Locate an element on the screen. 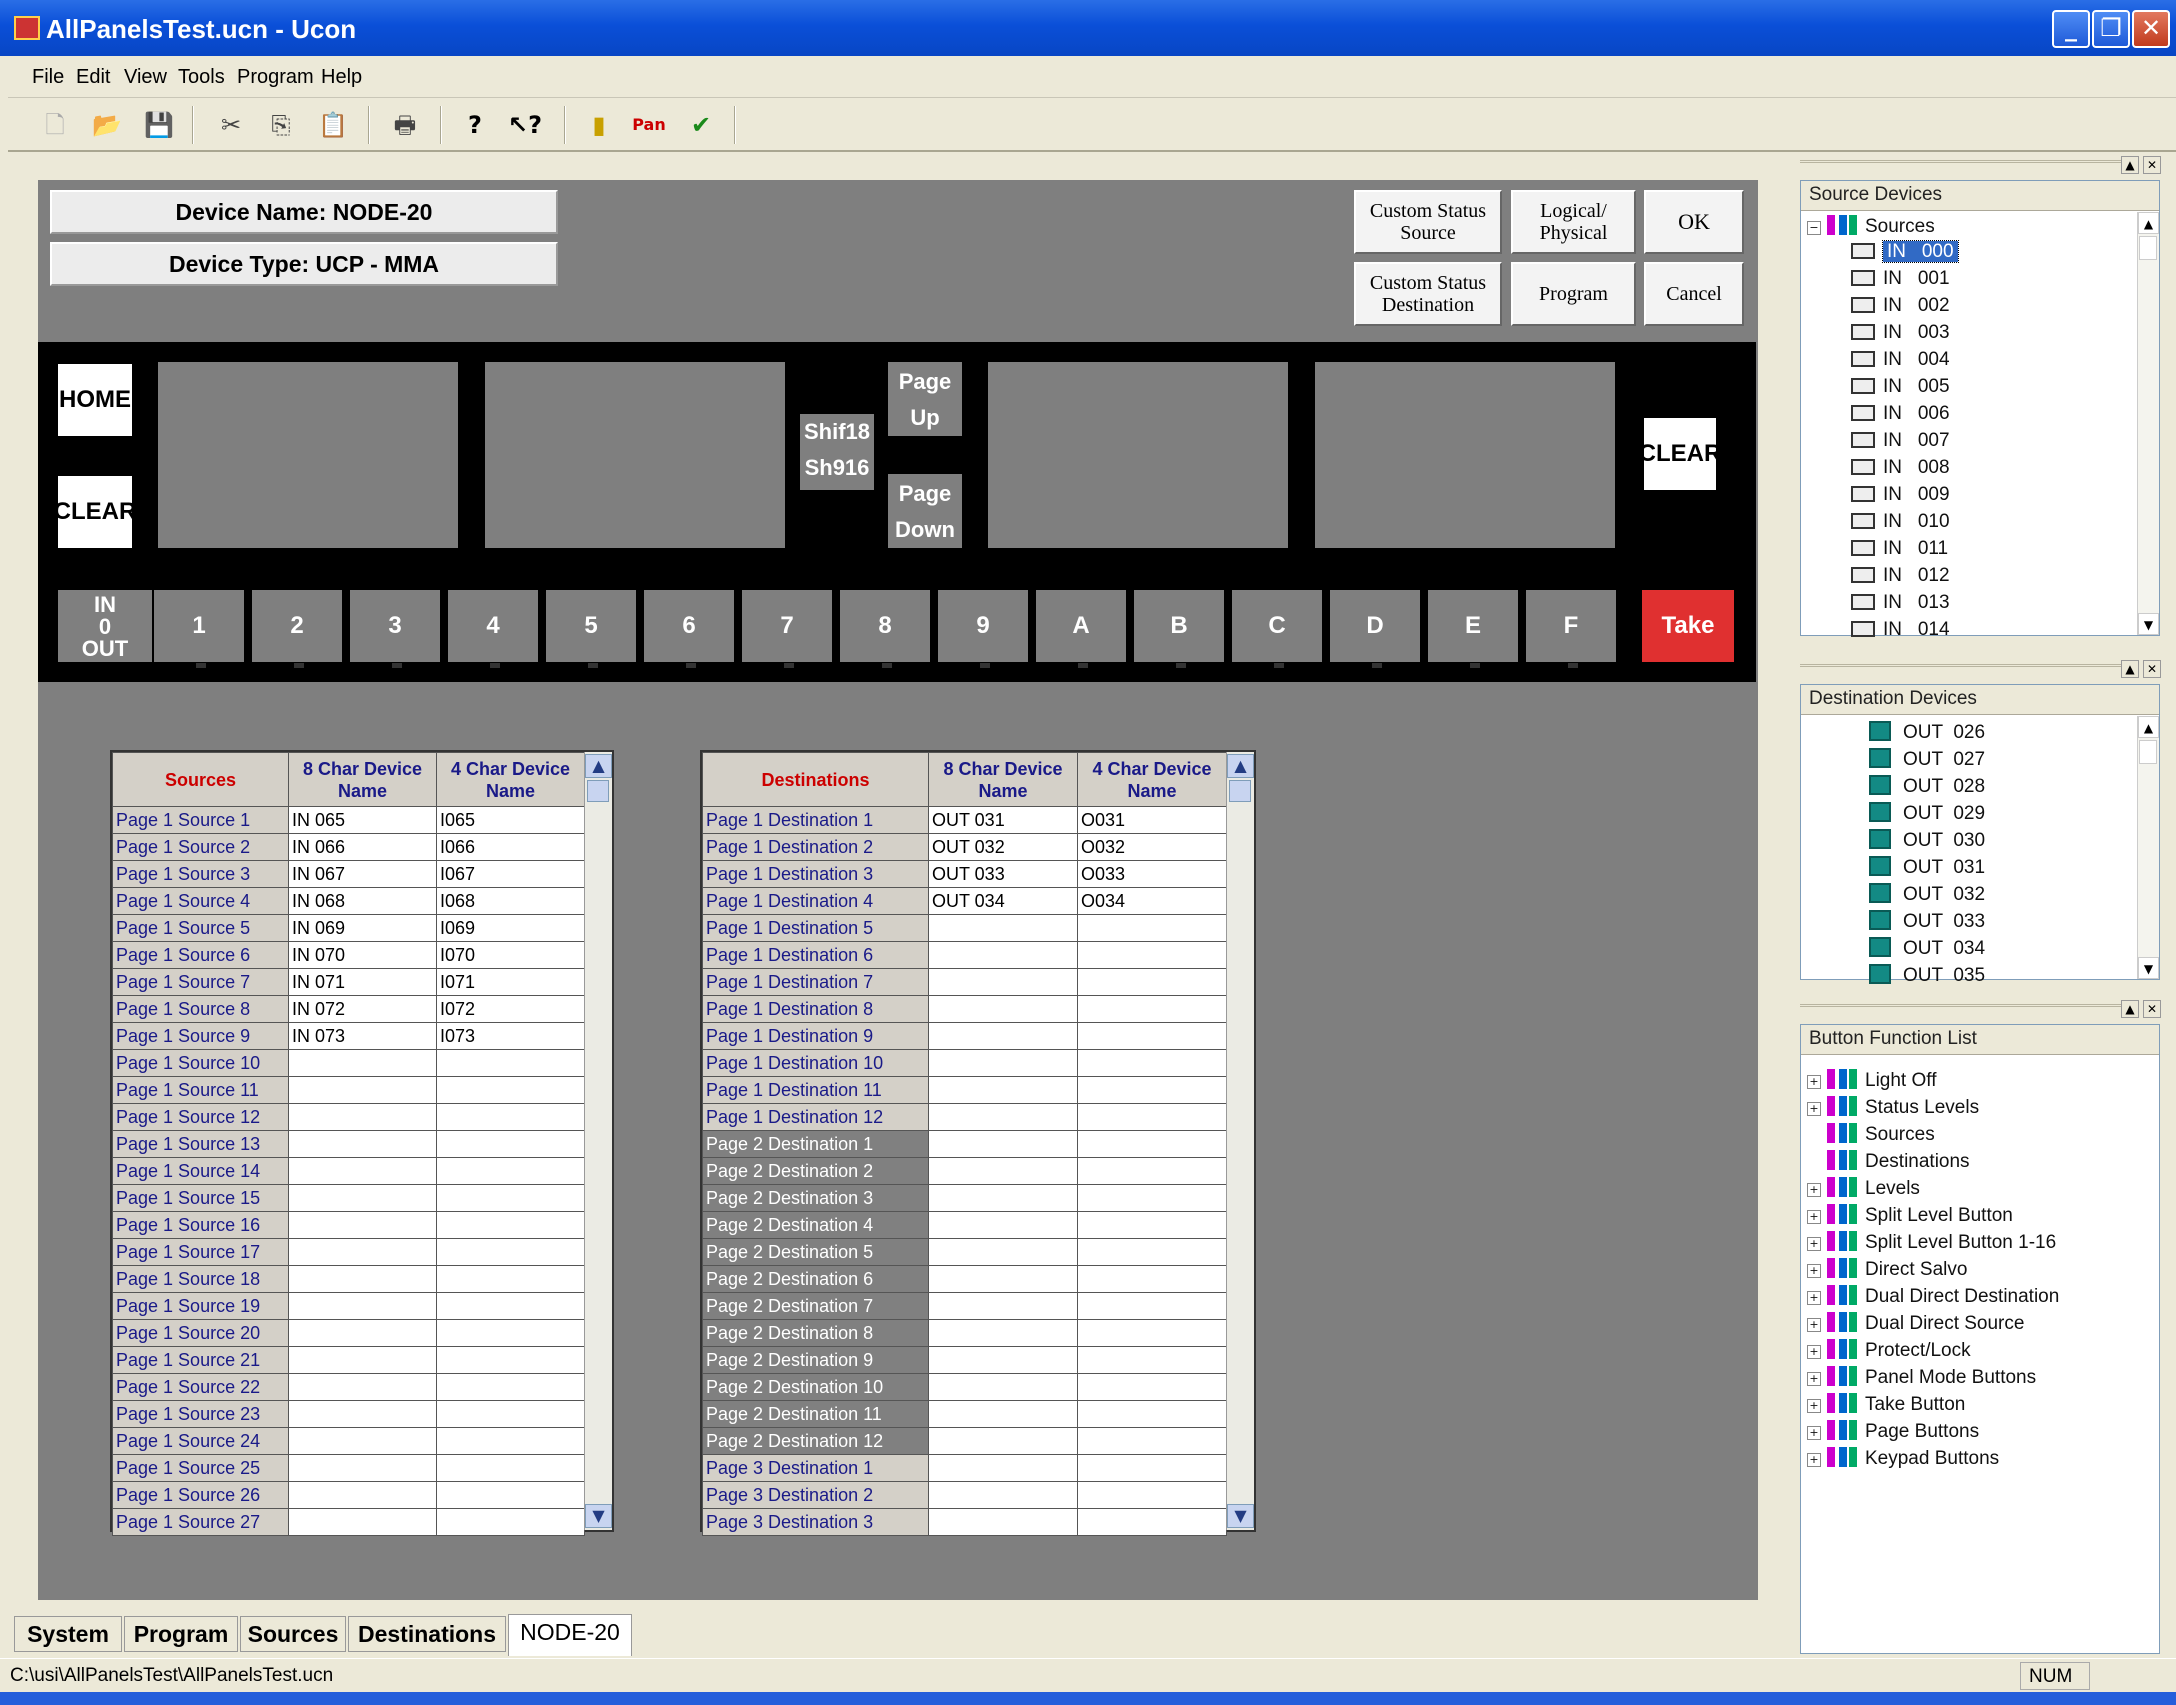 Image resolution: width=2176 pixels, height=1705 pixels. destination-device-item: OUT 035 is located at coordinates (1927, 975).